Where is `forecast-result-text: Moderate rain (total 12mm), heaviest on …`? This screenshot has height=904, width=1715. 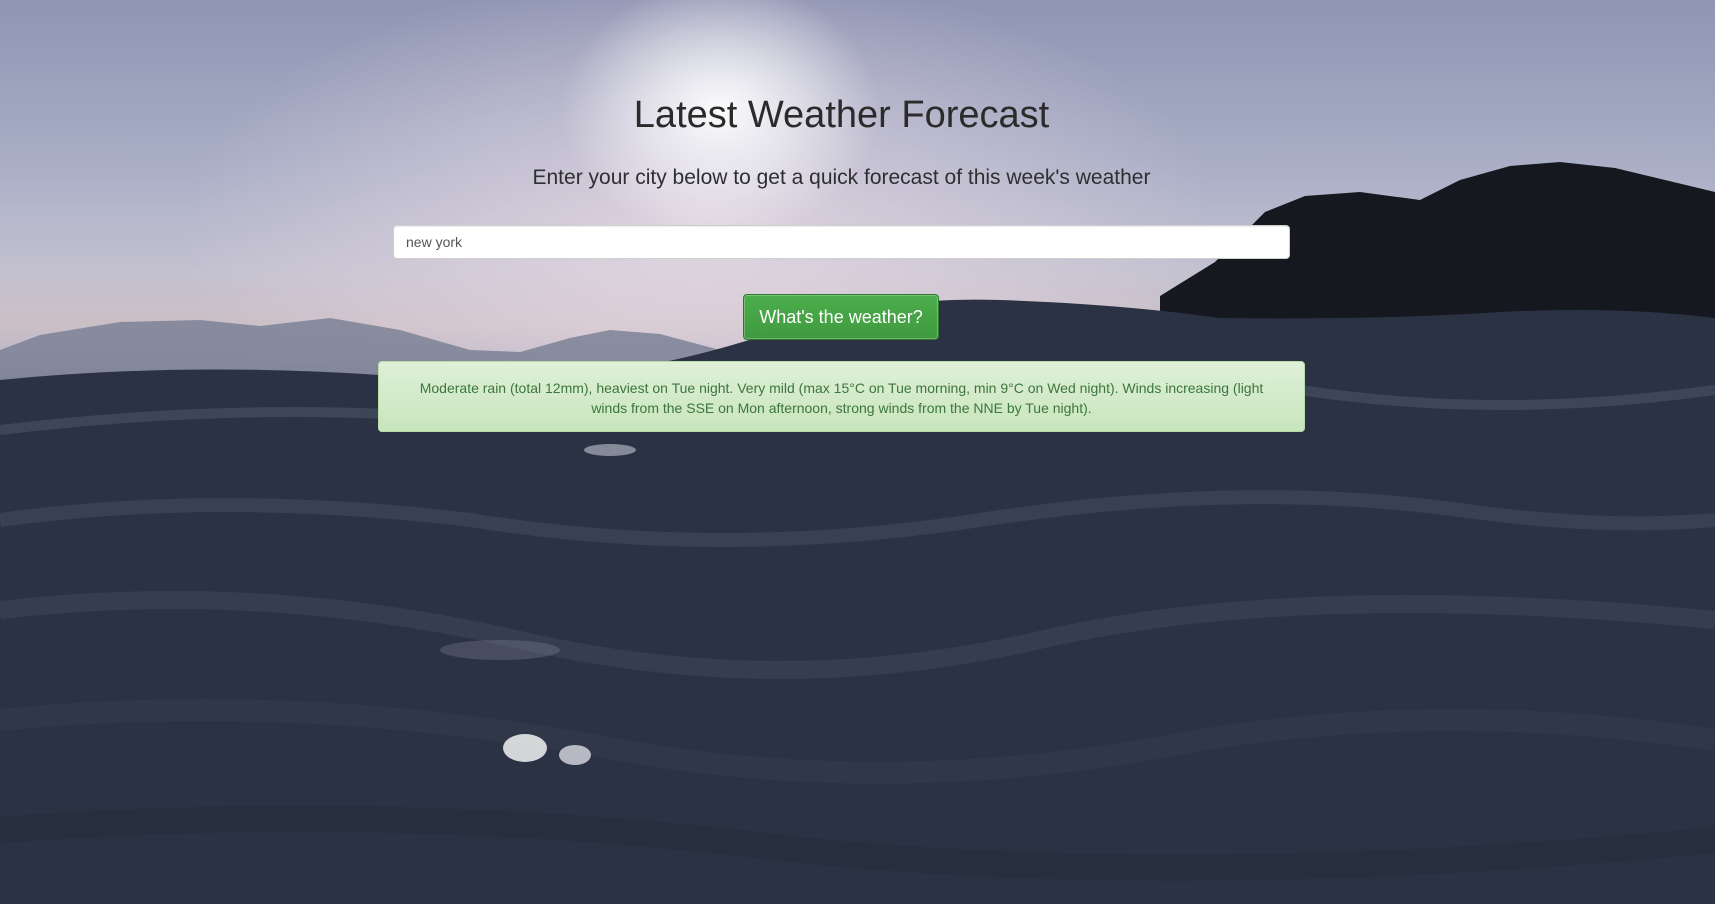
forecast-result-text: Moderate rain (total 12mm), heaviest on … is located at coordinates (841, 398).